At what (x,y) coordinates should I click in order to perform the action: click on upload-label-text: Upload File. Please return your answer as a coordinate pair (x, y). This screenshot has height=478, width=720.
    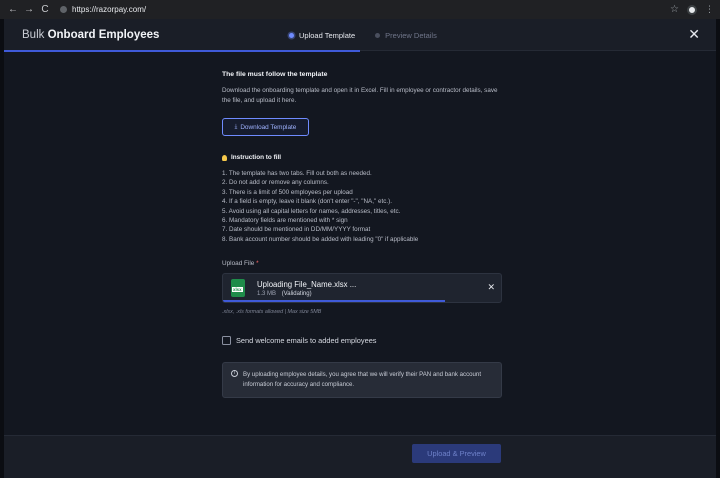
    Looking at the image, I should click on (238, 264).